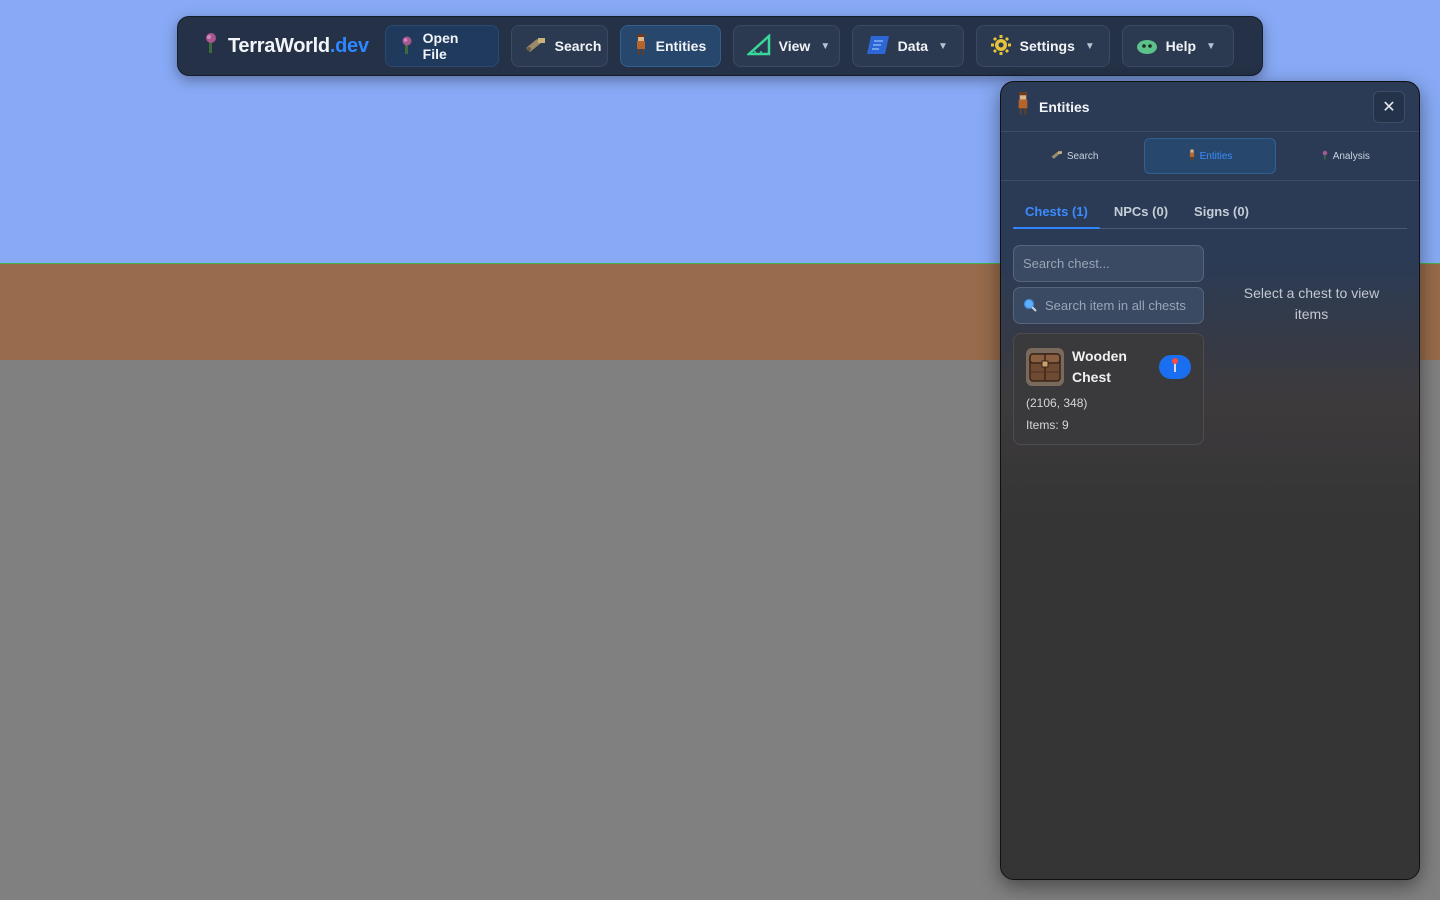  Describe the element at coordinates (758, 45) in the screenshot. I see `ruler-icon` at that location.